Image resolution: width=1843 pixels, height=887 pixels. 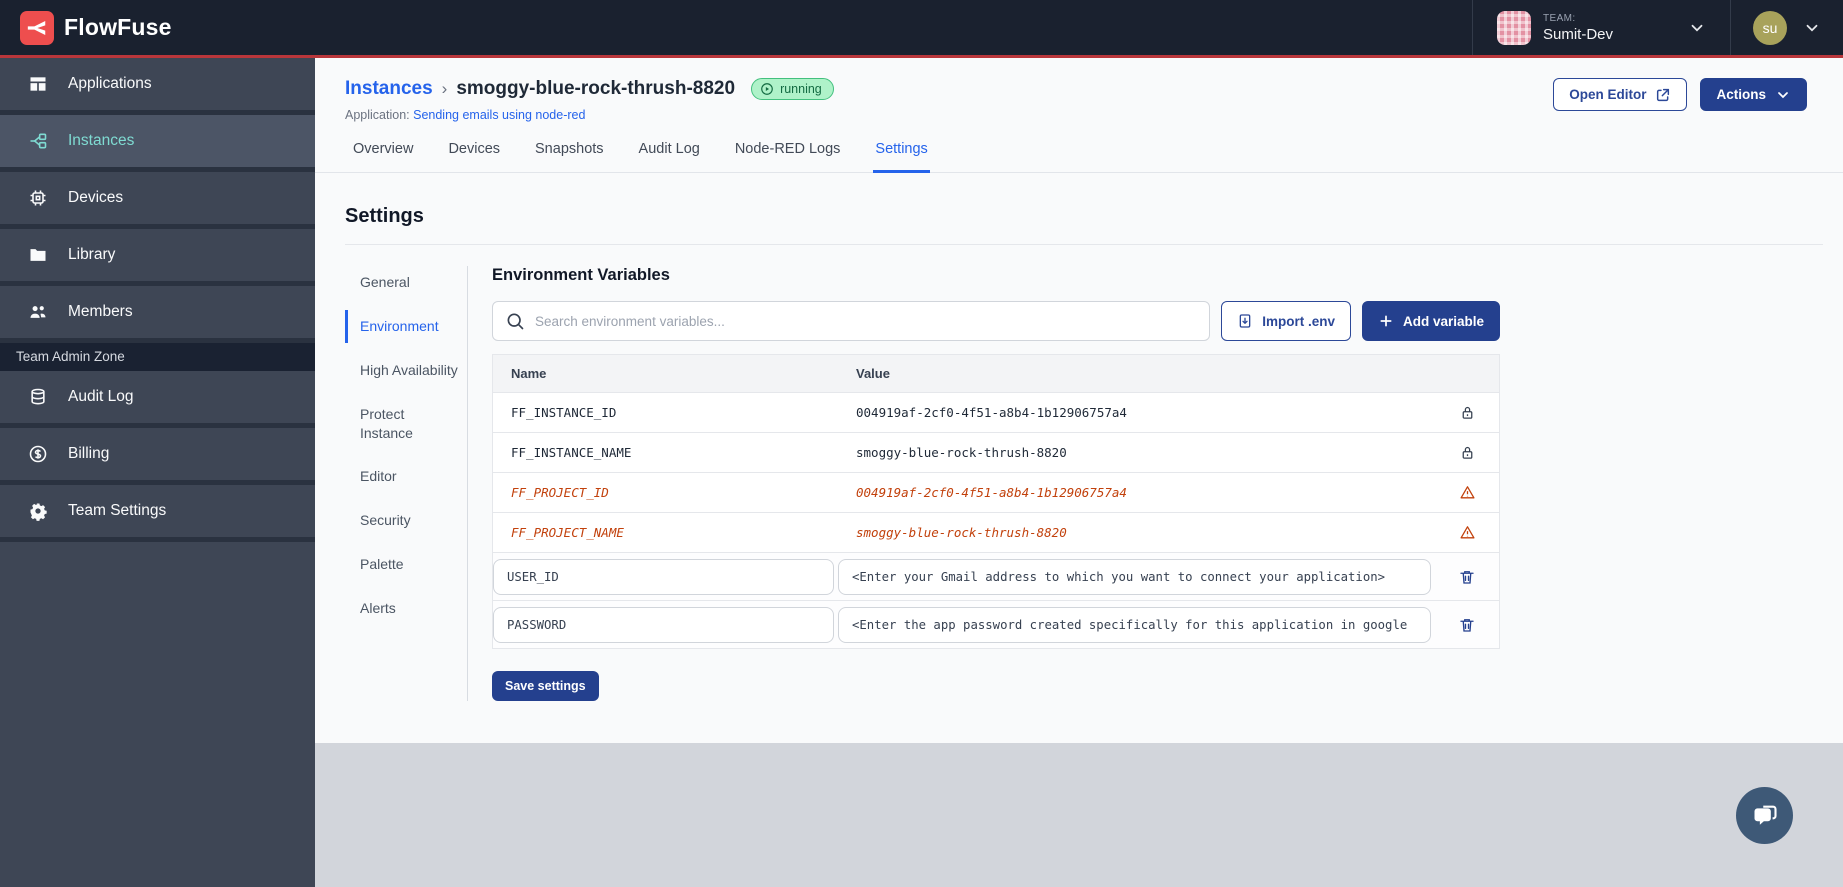 What do you see at coordinates (581, 275) in the screenshot?
I see `section-title: Environment Variables` at bounding box center [581, 275].